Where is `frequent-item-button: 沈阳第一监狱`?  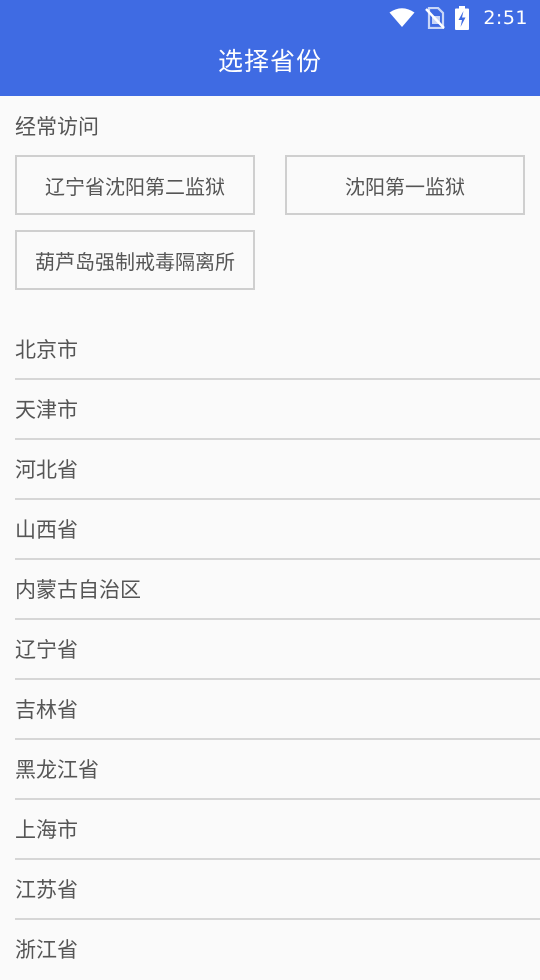
frequent-item-button: 沈阳第一监狱 is located at coordinates (405, 185).